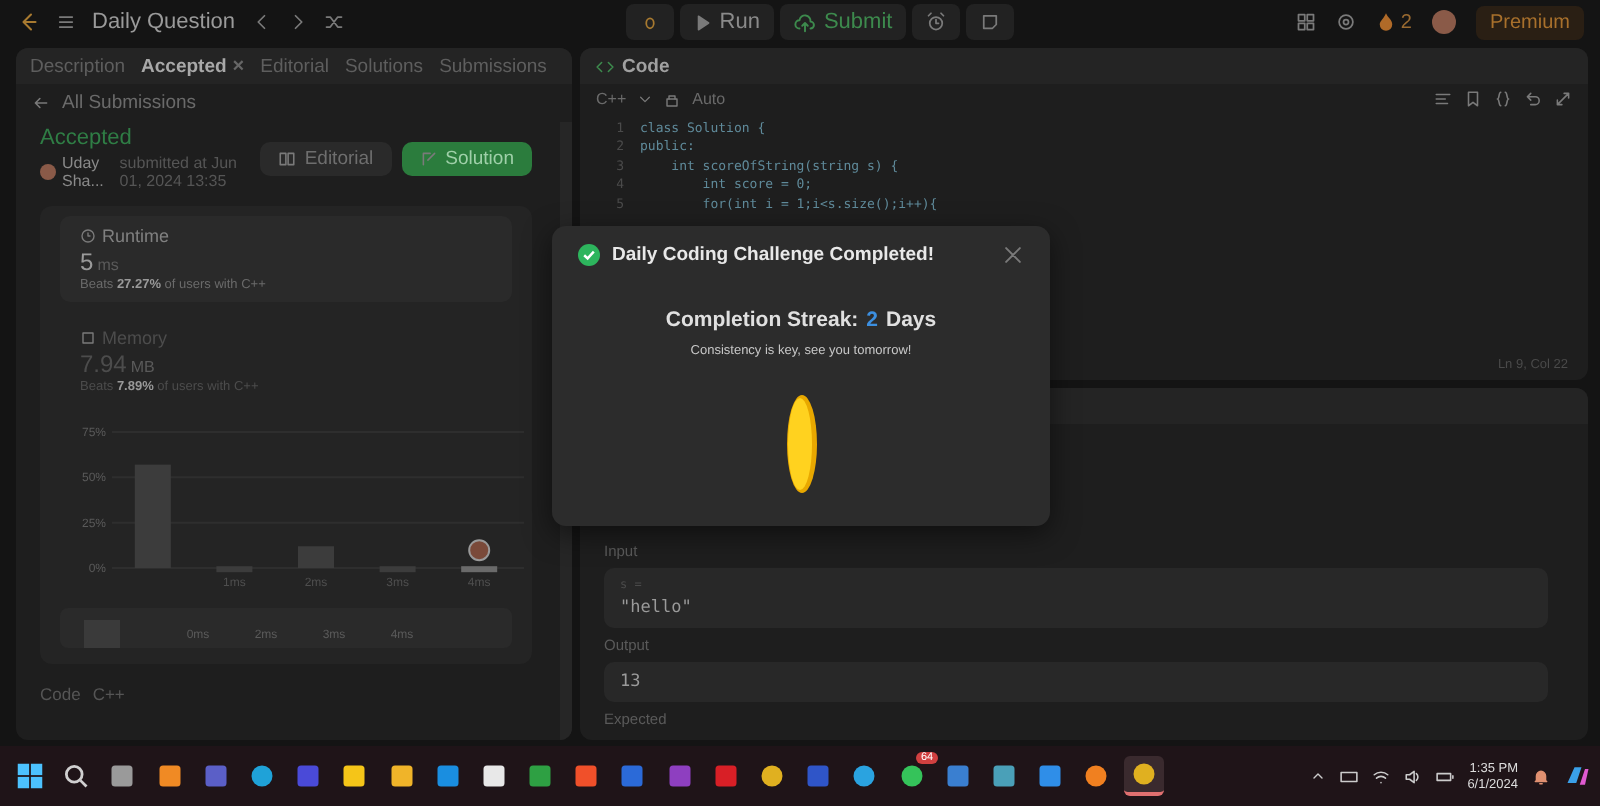 The width and height of the screenshot is (1600, 806). I want to click on submit-button: Submit, so click(843, 22).